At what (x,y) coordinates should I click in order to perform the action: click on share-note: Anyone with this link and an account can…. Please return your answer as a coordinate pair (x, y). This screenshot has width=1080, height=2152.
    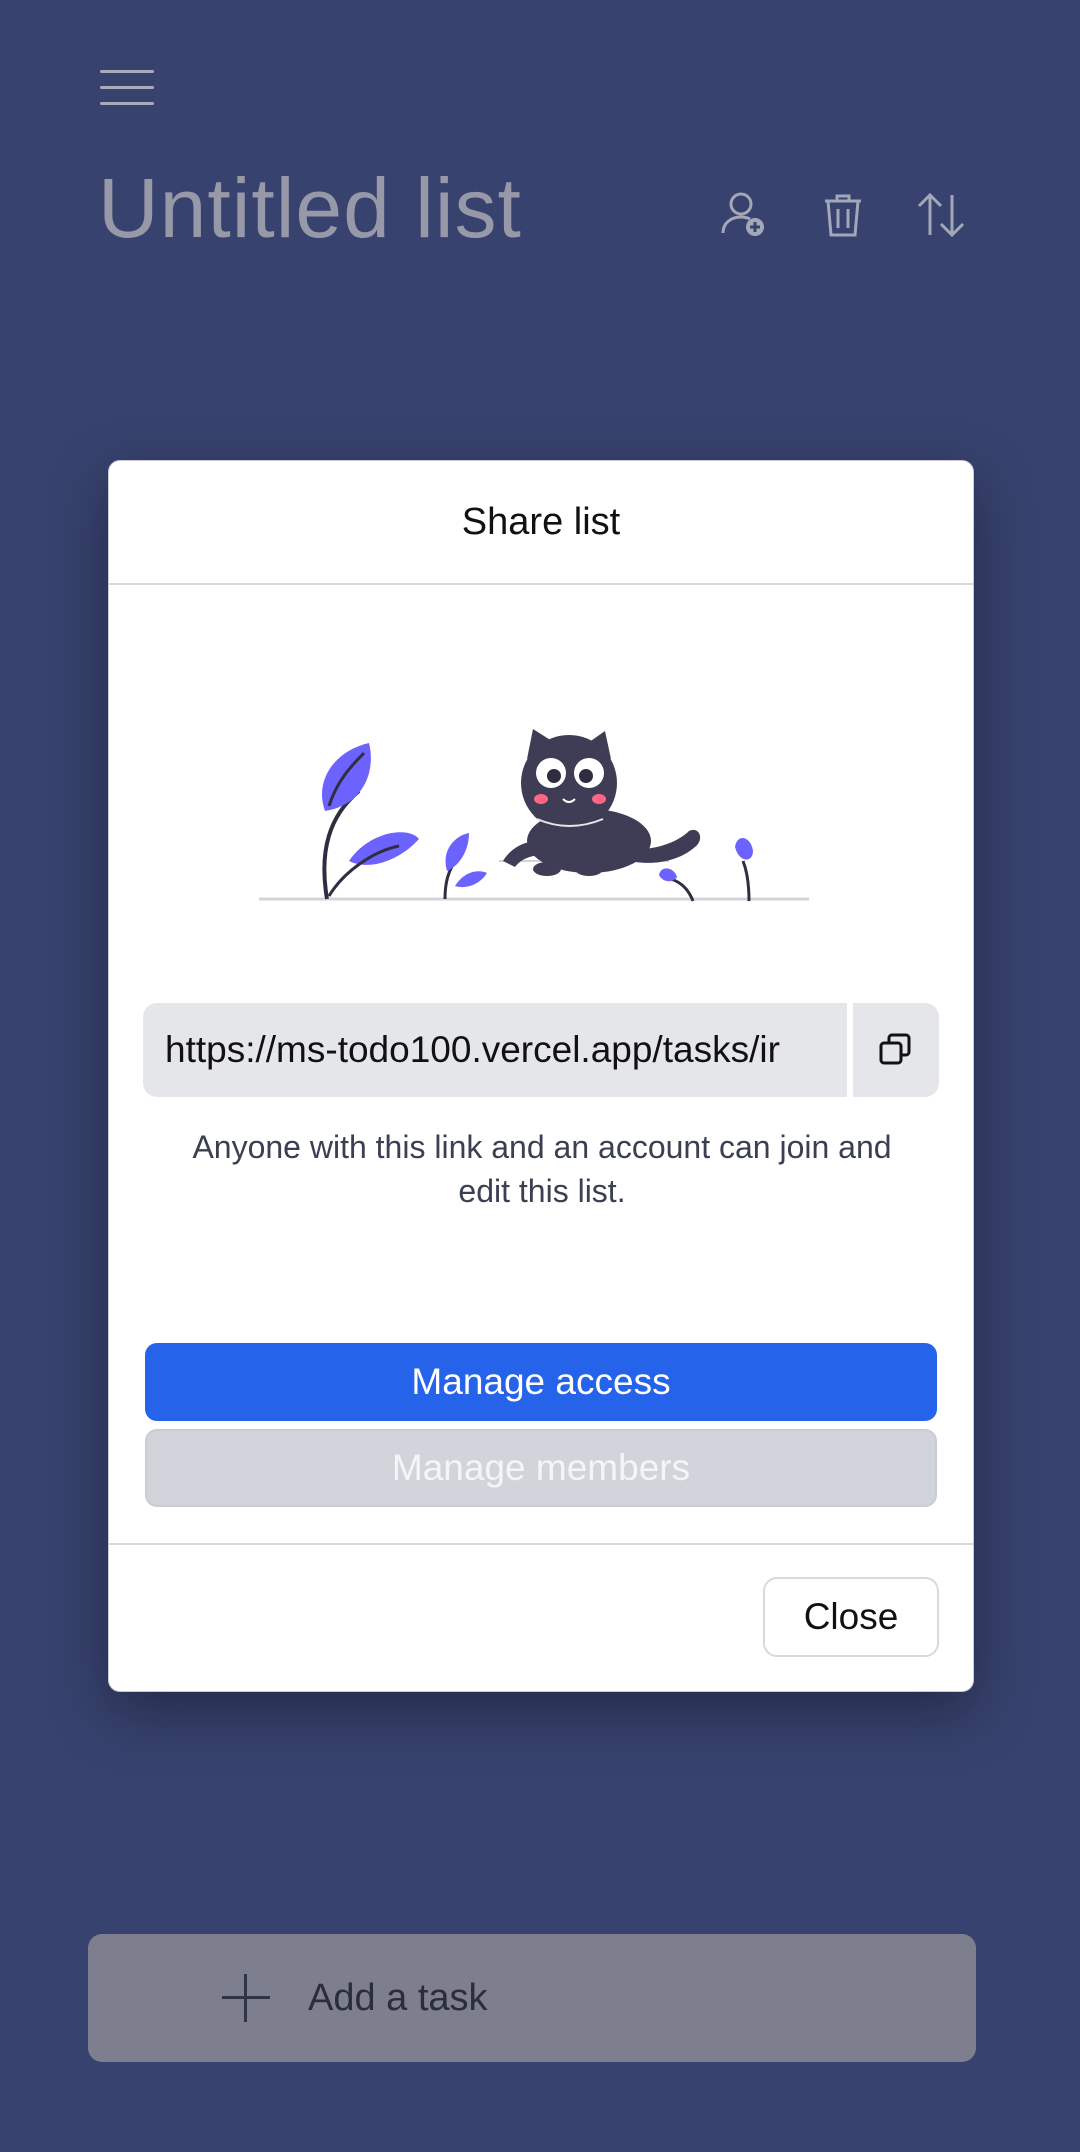
    Looking at the image, I should click on (542, 1169).